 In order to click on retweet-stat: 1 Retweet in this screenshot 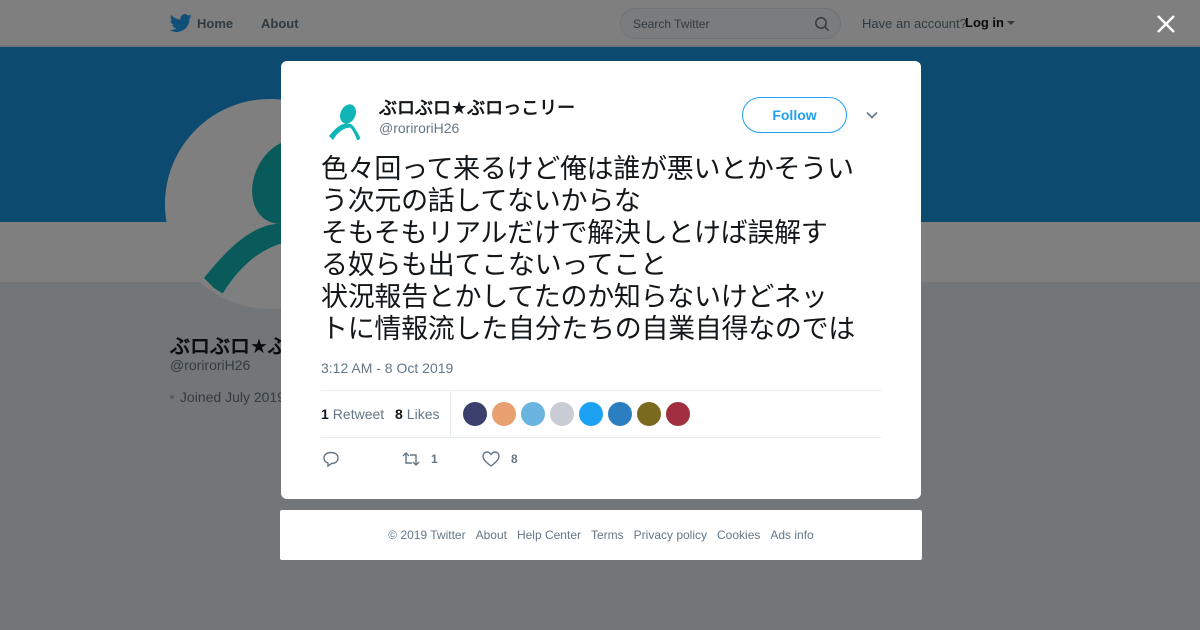, I will do `click(352, 414)`.